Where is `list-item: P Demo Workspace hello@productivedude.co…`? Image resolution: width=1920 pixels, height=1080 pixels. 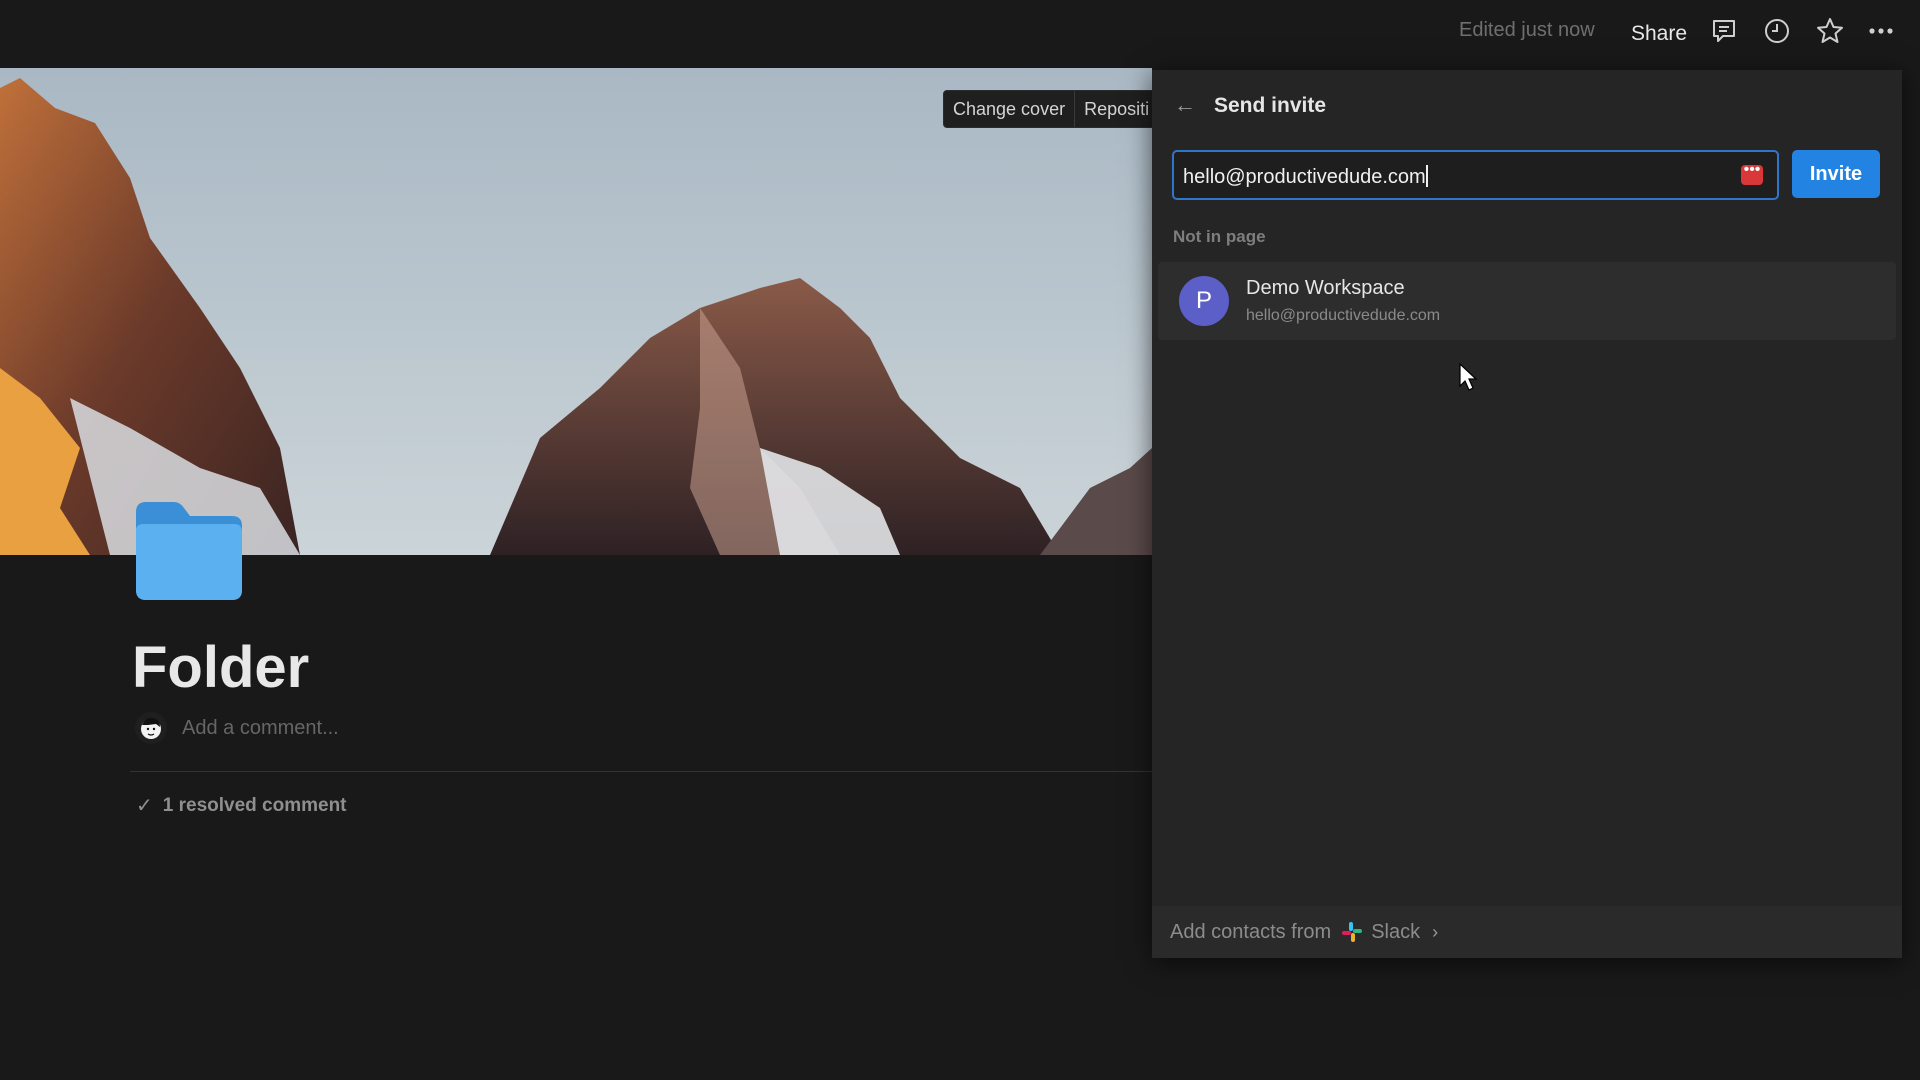
list-item: P Demo Workspace hello@productivedude.co… is located at coordinates (1527, 301).